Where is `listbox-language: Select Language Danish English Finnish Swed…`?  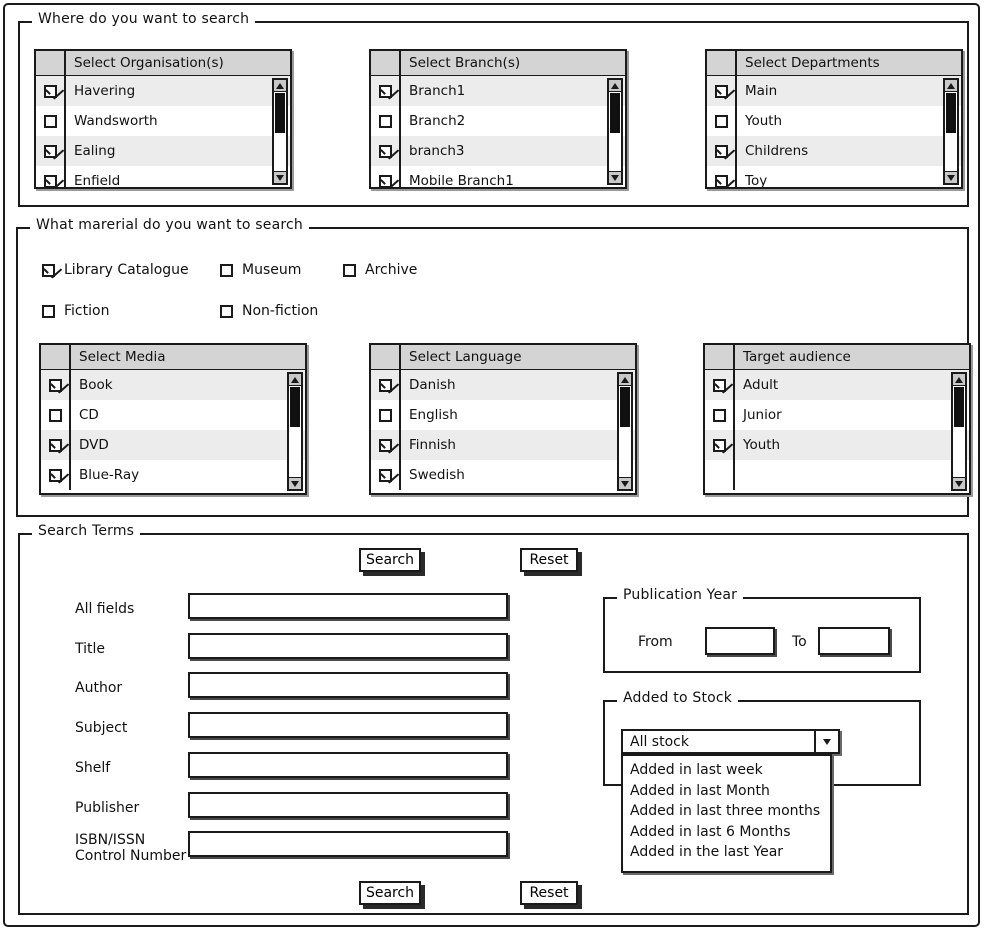
listbox-language: Select Language Danish English Finnish Swed… is located at coordinates (503, 419).